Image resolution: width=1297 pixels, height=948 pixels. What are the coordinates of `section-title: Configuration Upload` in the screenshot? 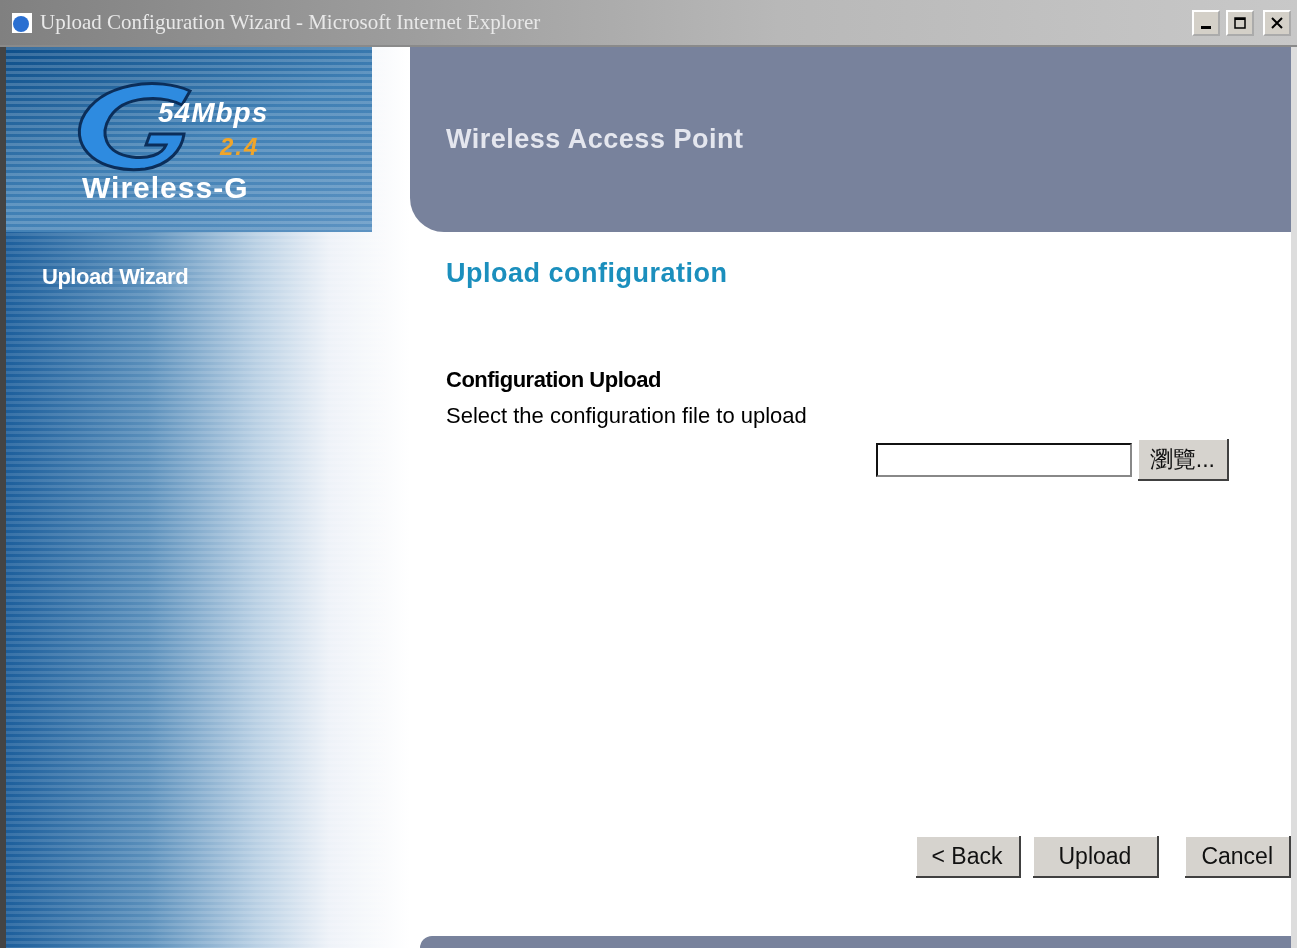 It's located at (554, 380).